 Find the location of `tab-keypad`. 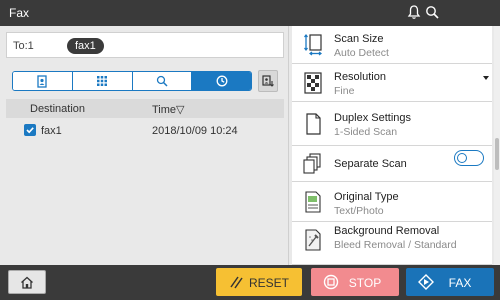

tab-keypad is located at coordinates (102, 81).